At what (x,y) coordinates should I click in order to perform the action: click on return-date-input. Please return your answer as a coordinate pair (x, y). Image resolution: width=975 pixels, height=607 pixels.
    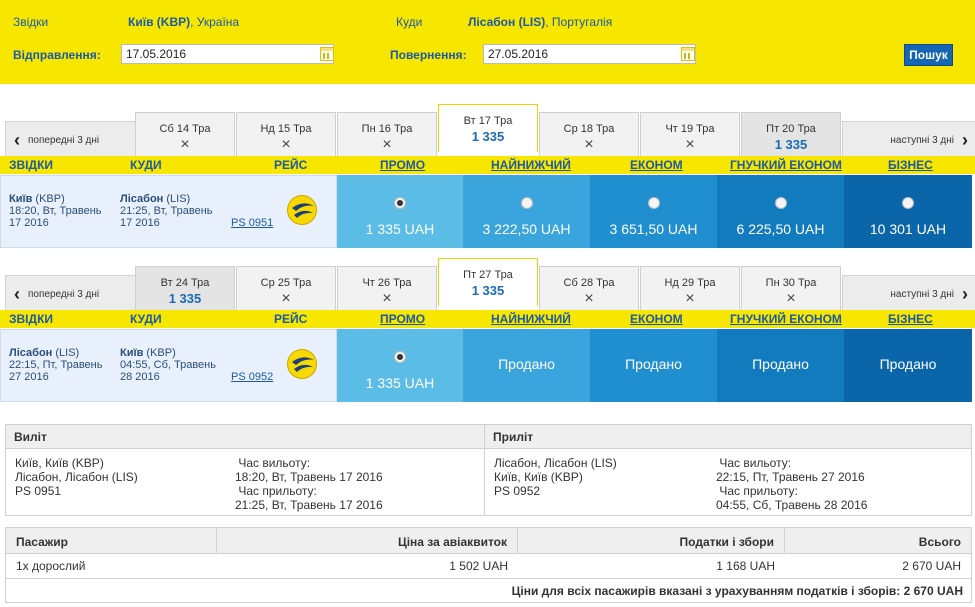
    Looking at the image, I should click on (589, 54).